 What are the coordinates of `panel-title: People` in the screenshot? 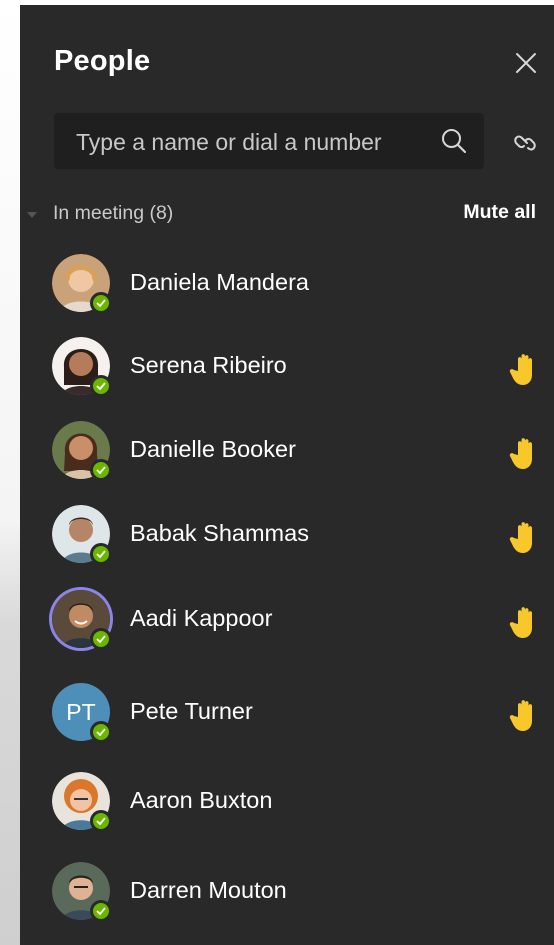 It's located at (102, 61).